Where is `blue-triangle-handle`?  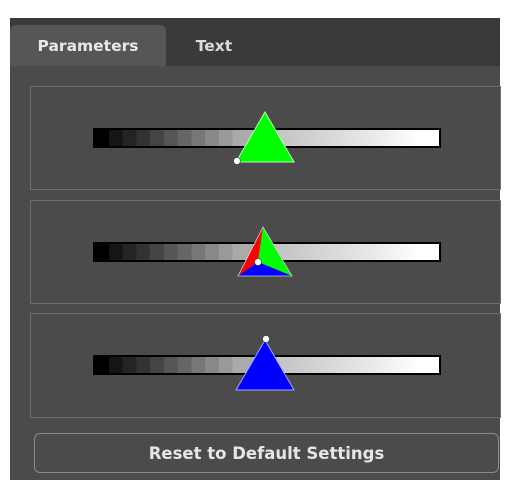
blue-triangle-handle is located at coordinates (265, 365).